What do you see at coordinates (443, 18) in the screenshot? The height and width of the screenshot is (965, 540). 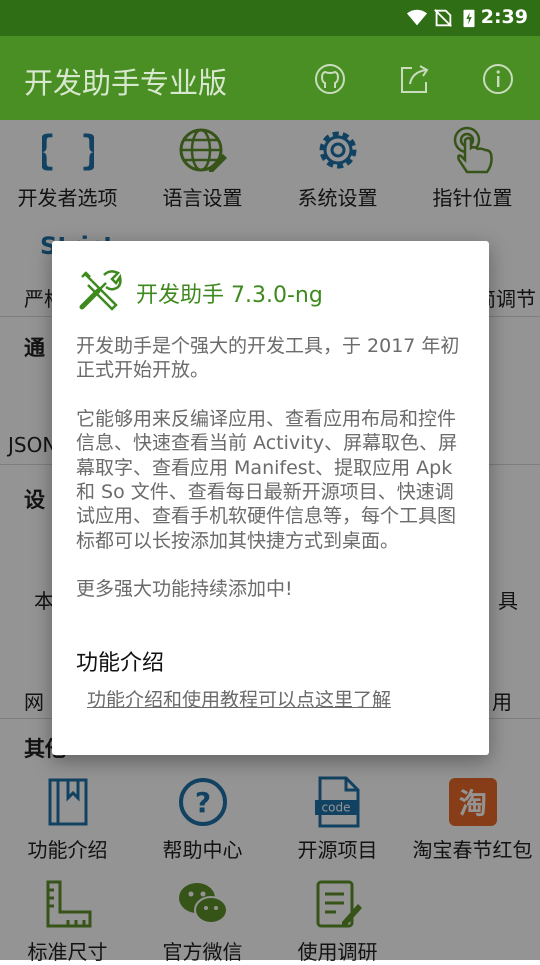 I see `no-sim-icon` at bounding box center [443, 18].